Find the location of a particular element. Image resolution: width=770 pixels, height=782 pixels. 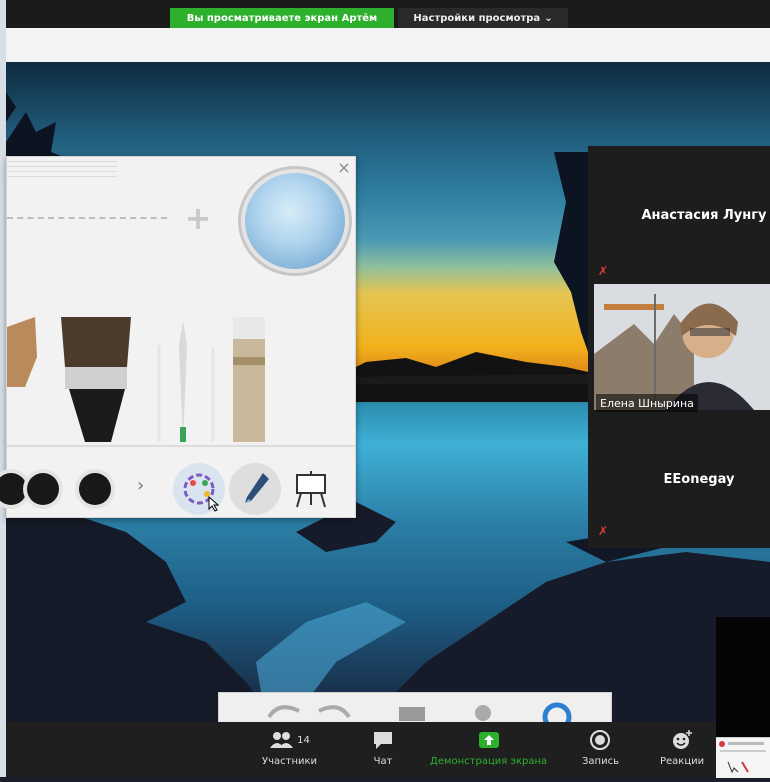

share-screen-label: Демонстрация экрана is located at coordinates (489, 761).